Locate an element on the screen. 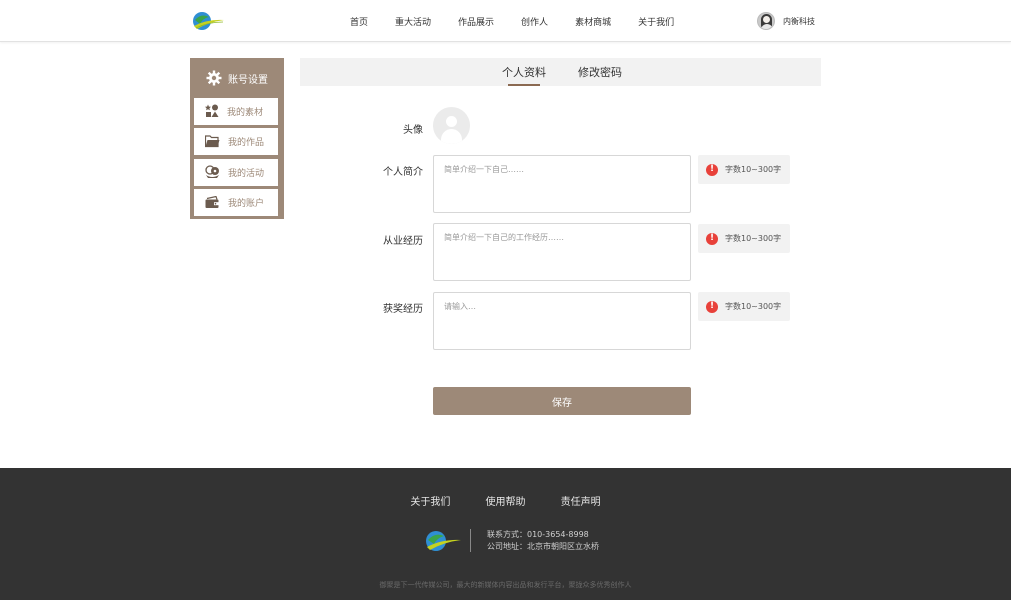 The image size is (1011, 600). experience-label: 从业经历 is located at coordinates (403, 241).